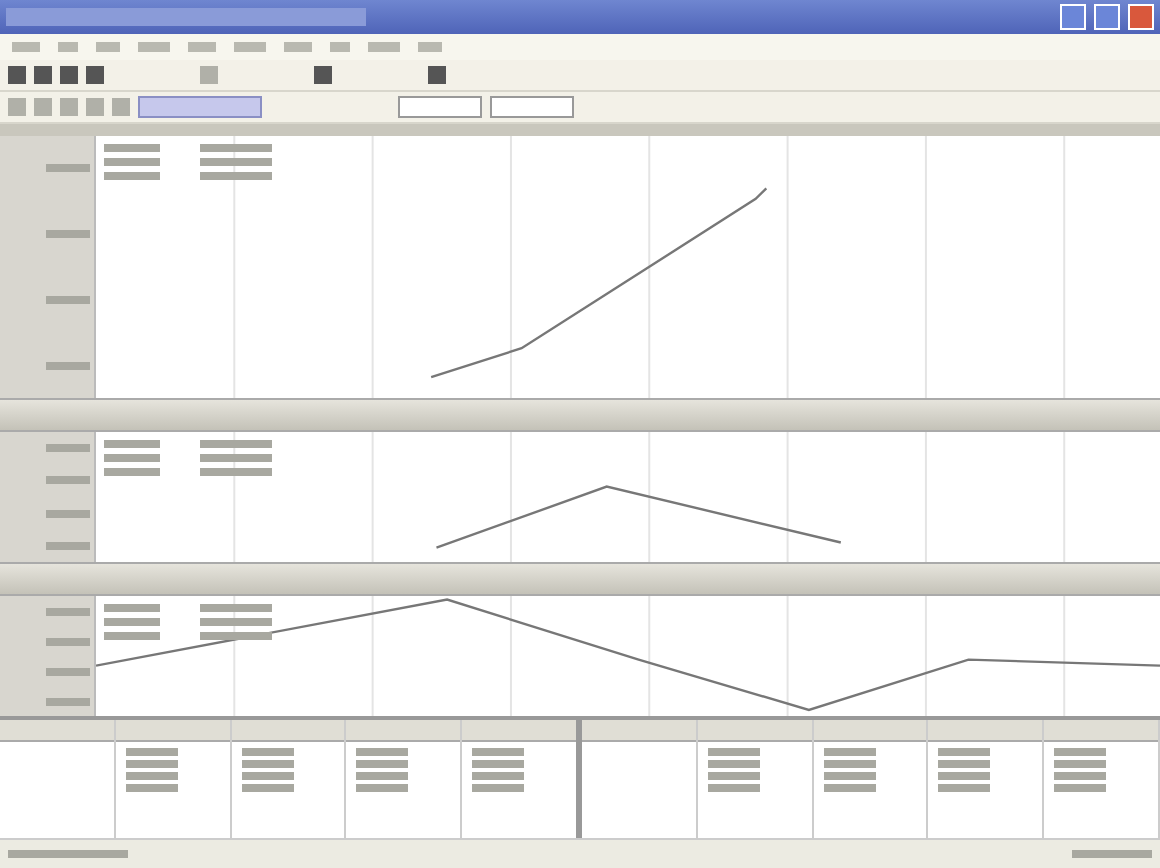  I want to click on maximize-button, so click(1107, 17).